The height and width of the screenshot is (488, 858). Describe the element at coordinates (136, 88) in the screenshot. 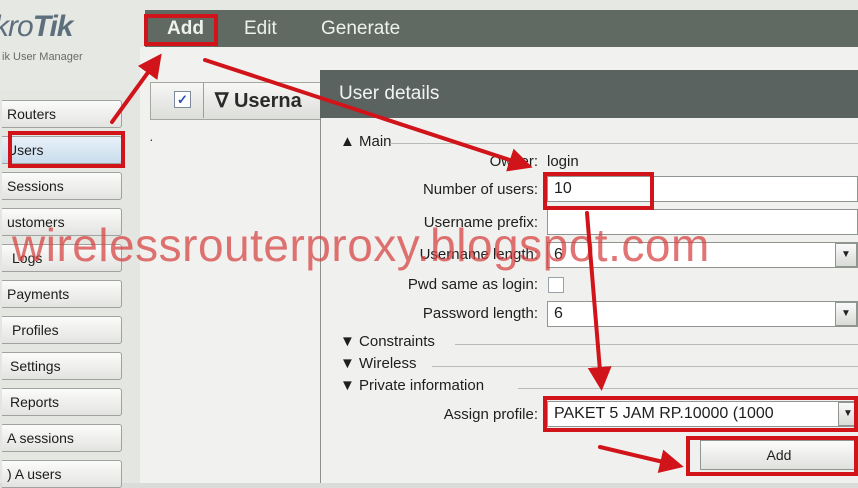

I see `arrow-users-to-add` at that location.